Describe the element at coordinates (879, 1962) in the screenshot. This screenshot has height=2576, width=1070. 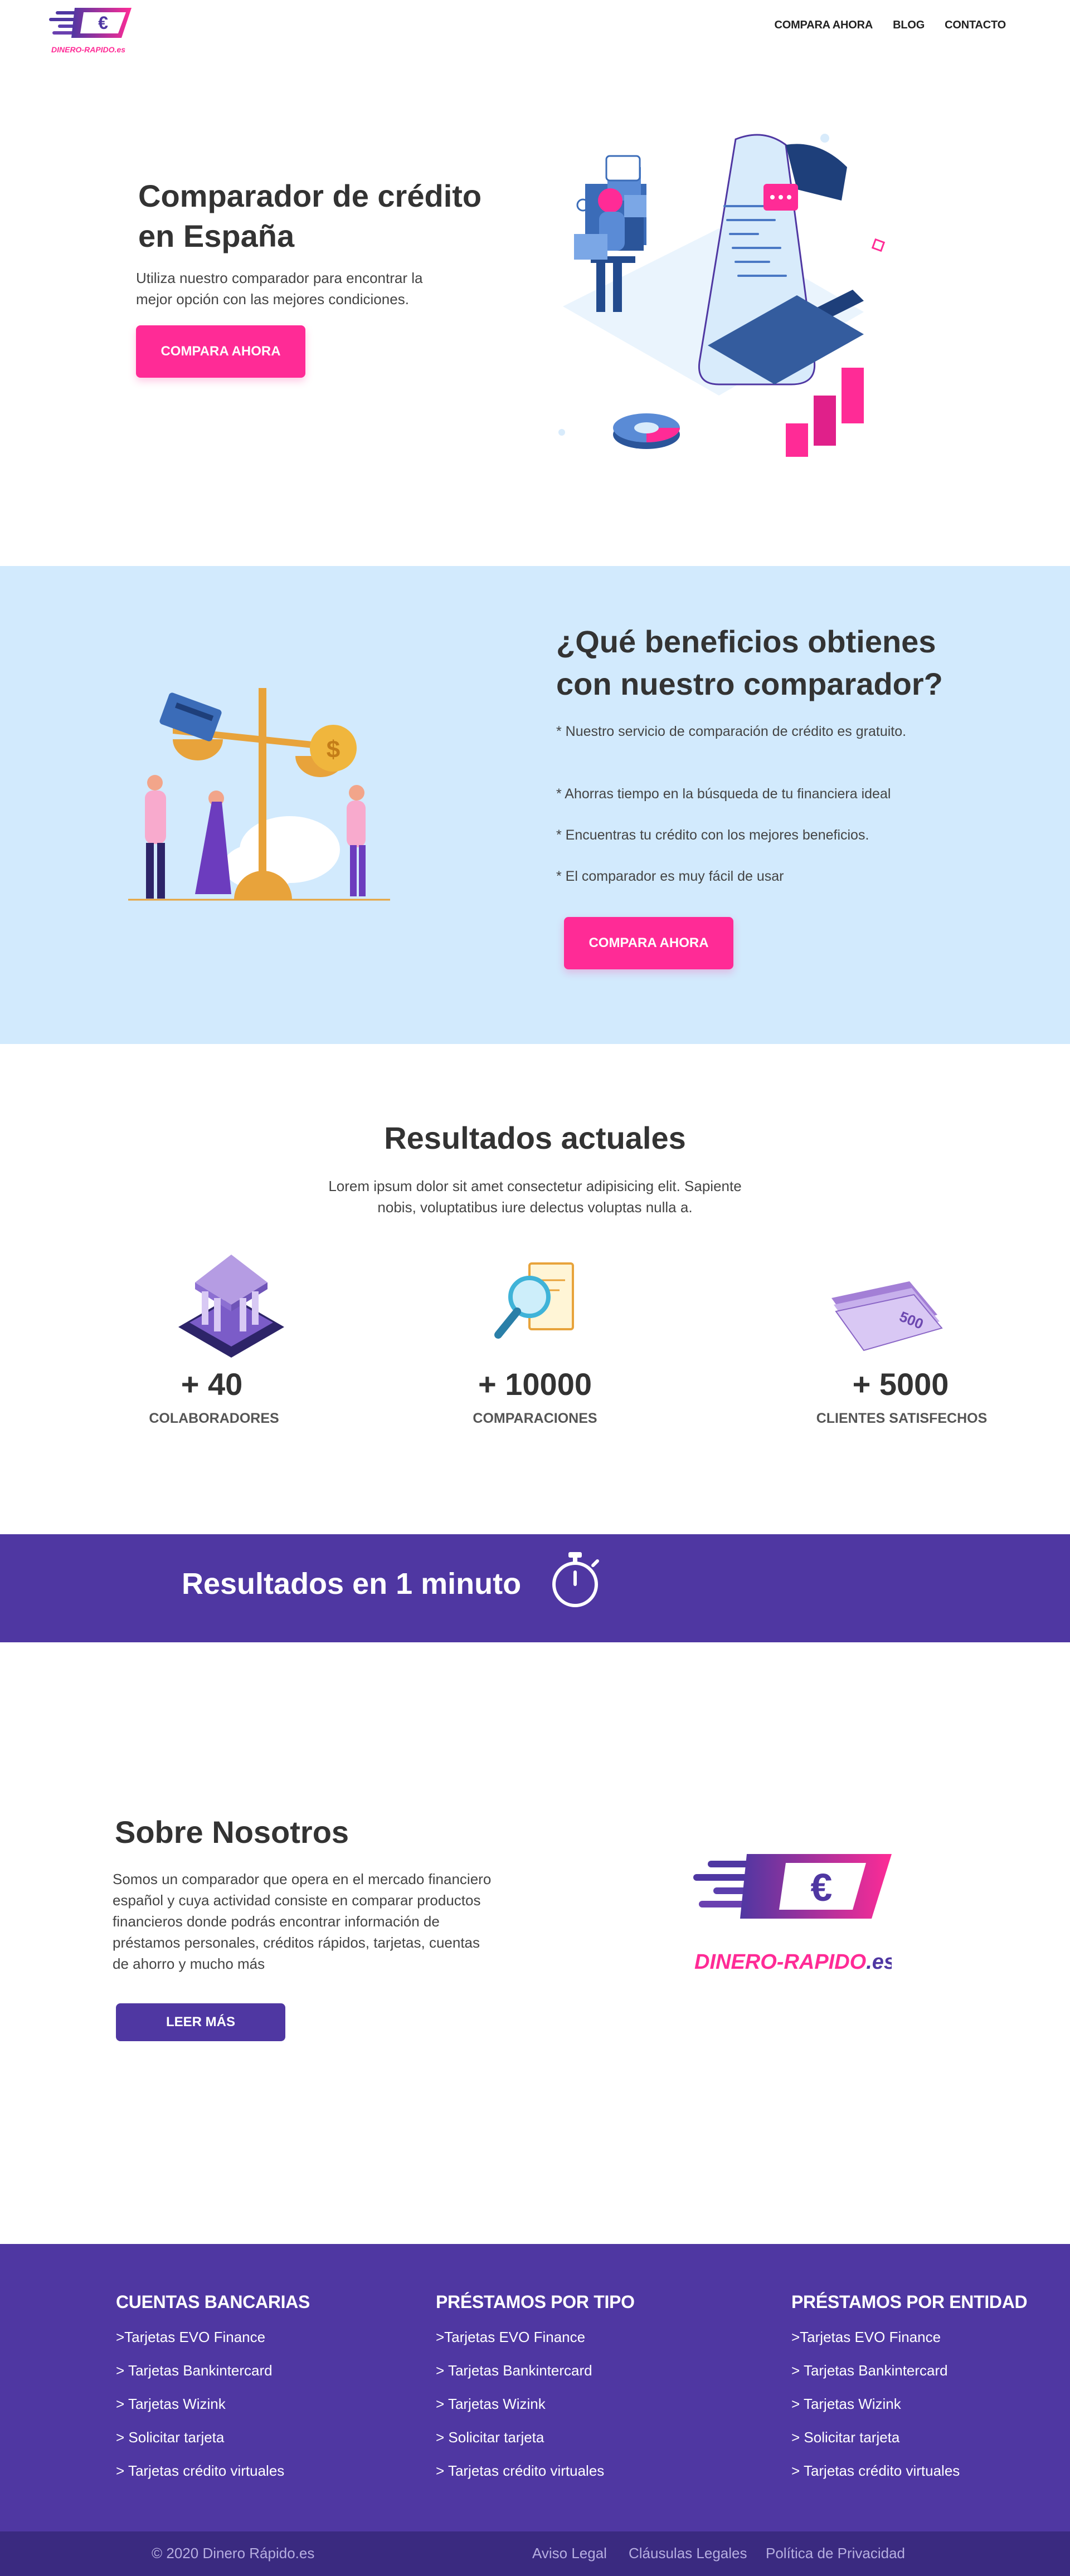
I see `about-logo-suffix: .es` at that location.